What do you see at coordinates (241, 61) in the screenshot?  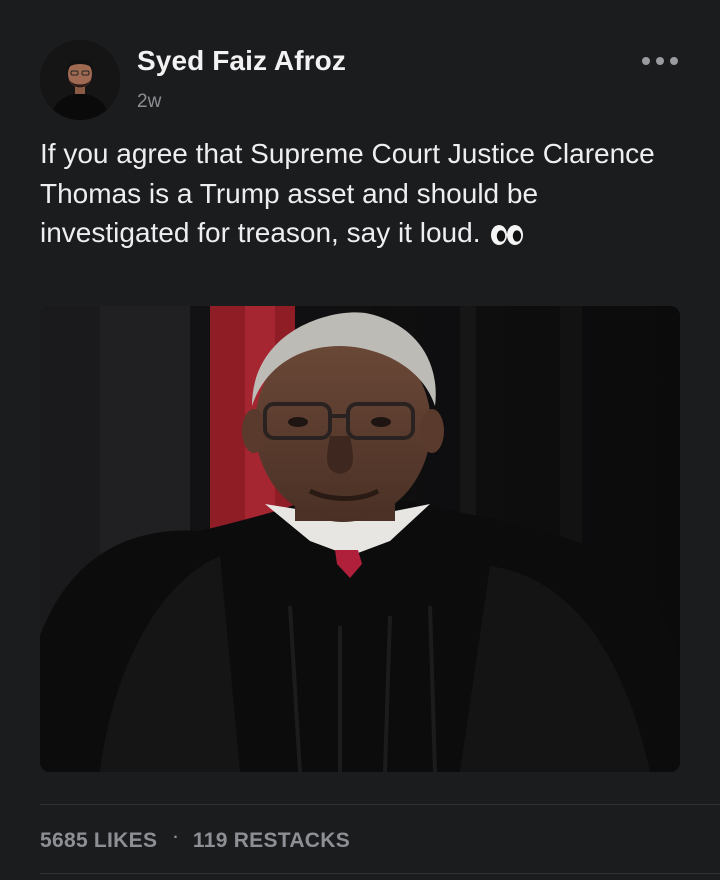 I see `author-name: Syed Faiz Afroz` at bounding box center [241, 61].